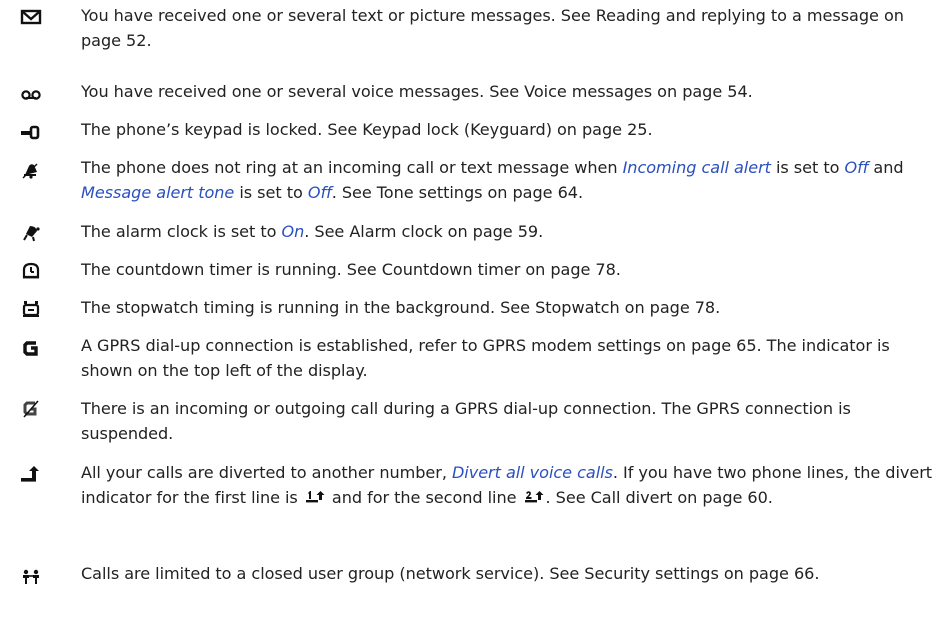 This screenshot has width=952, height=642. I want to click on divert-line-1-icon, so click(315, 495).